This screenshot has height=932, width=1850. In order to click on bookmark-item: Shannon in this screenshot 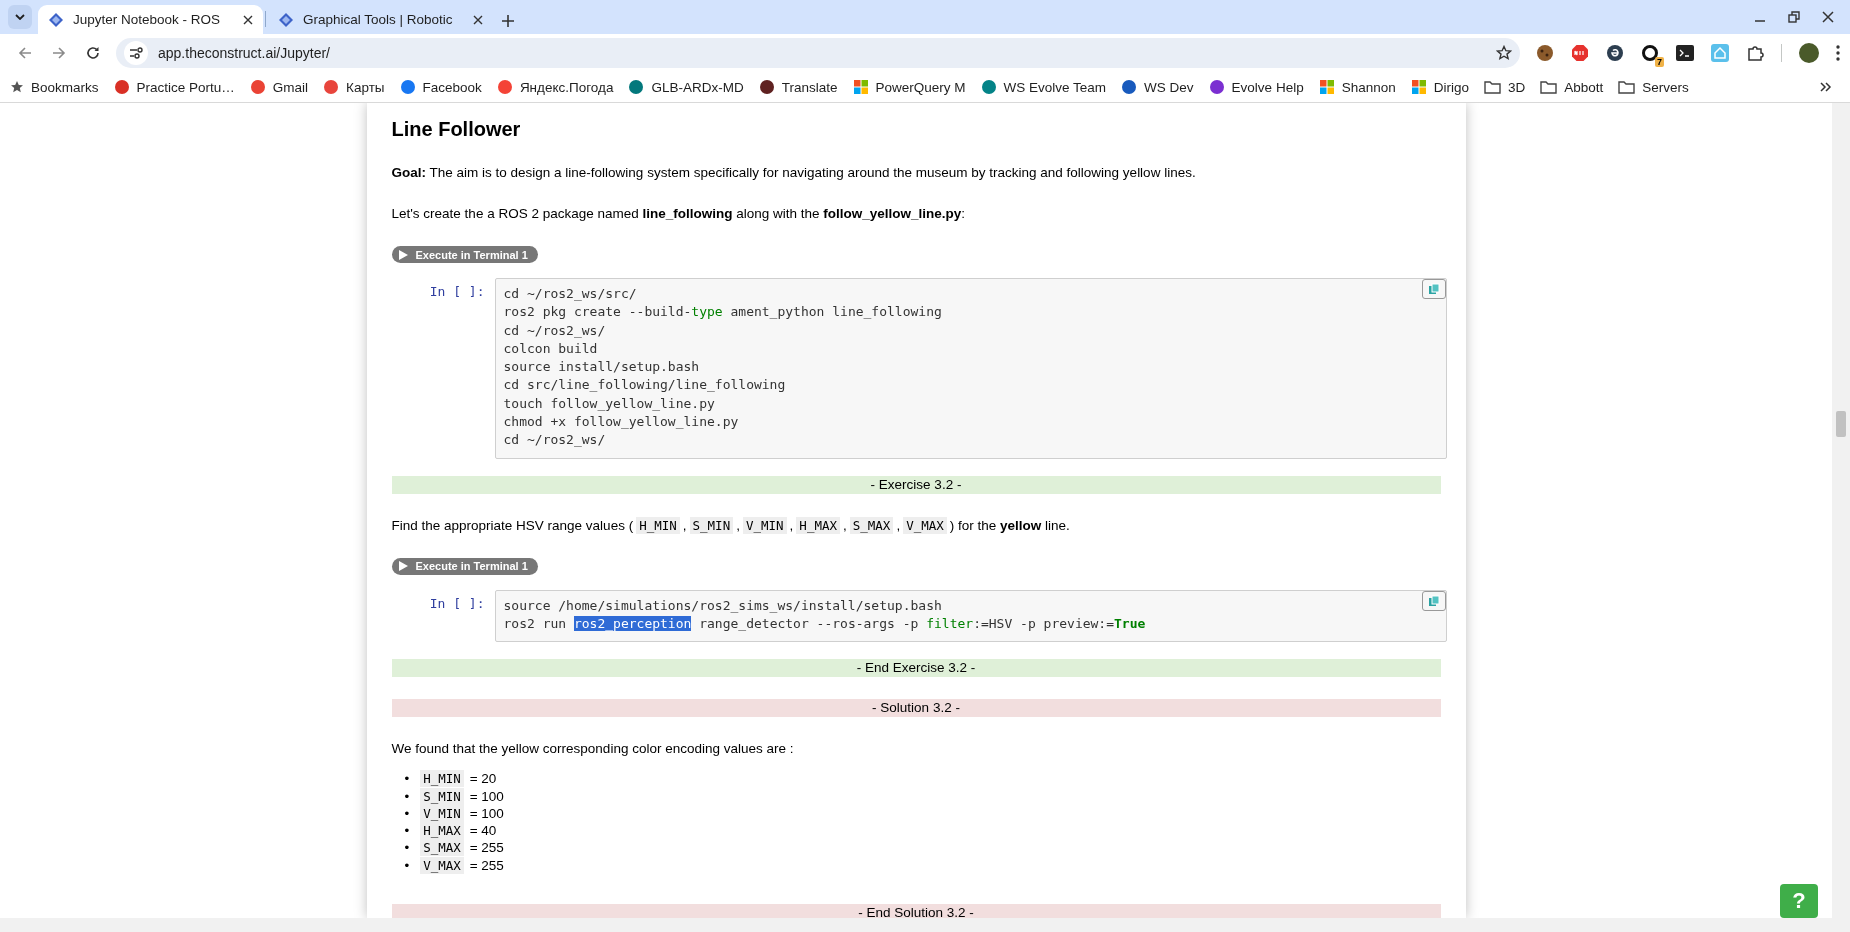, I will do `click(1357, 87)`.